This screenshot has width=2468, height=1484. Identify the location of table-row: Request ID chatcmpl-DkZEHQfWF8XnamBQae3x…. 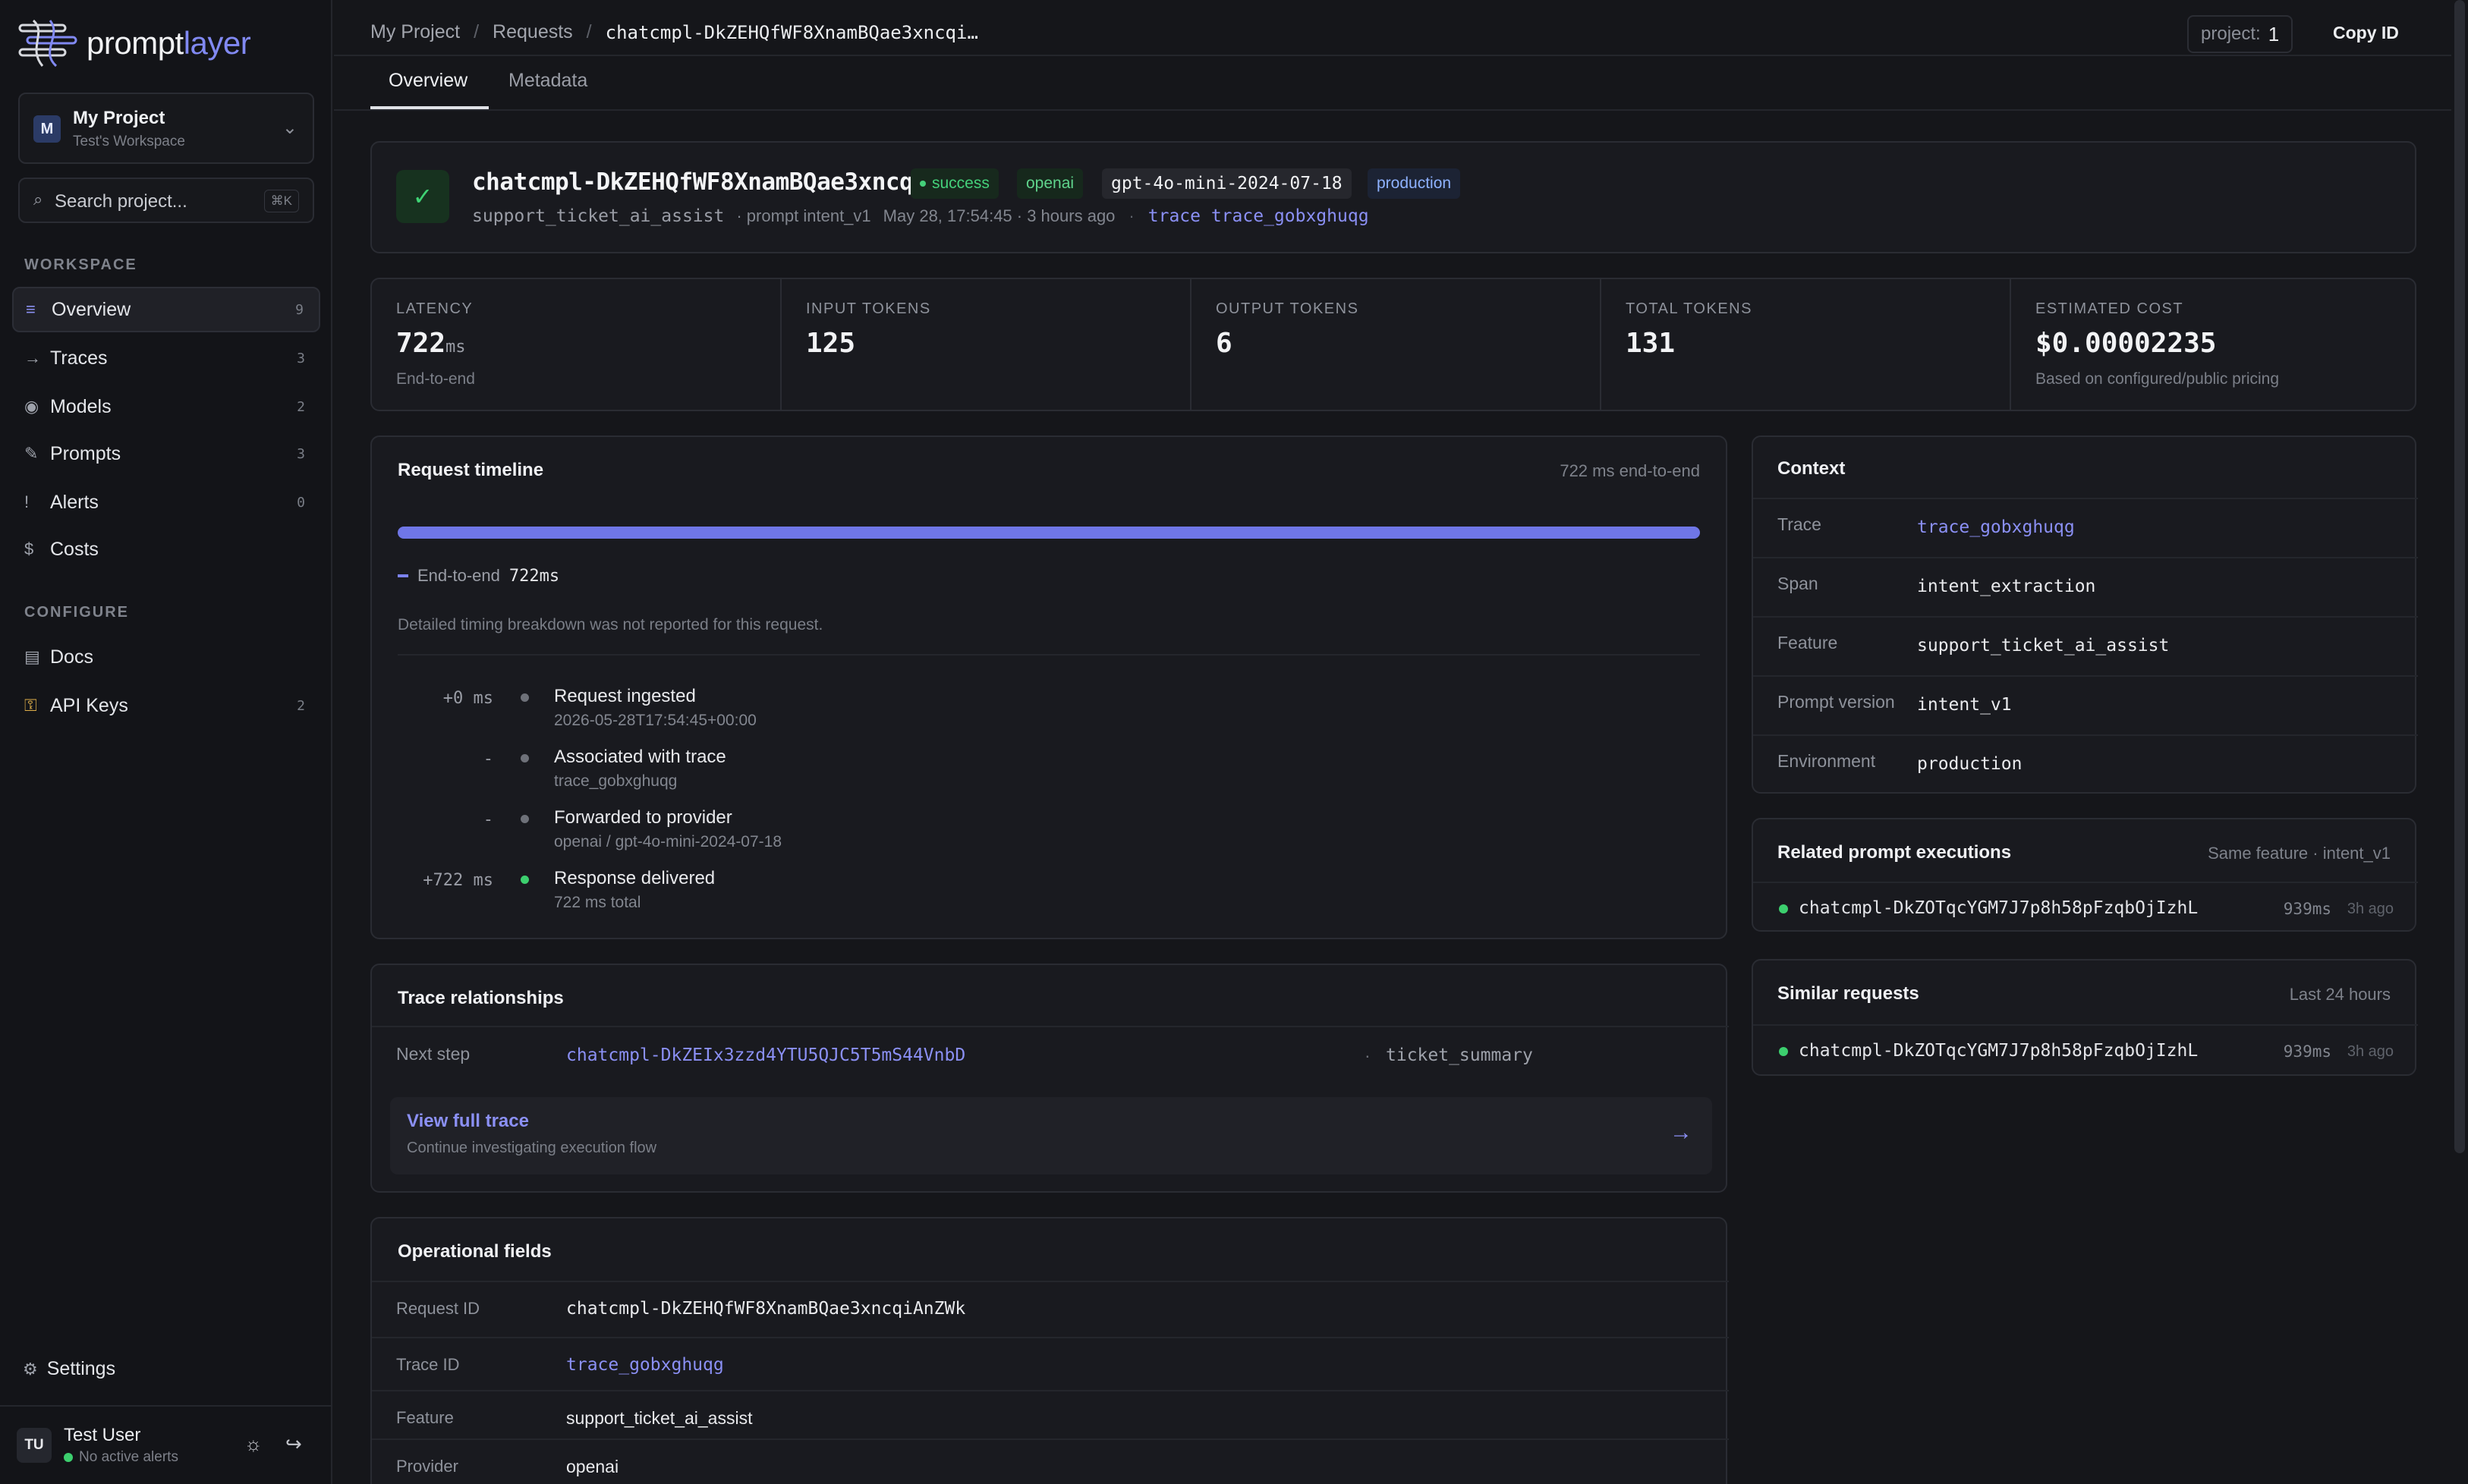
(1051, 1308).